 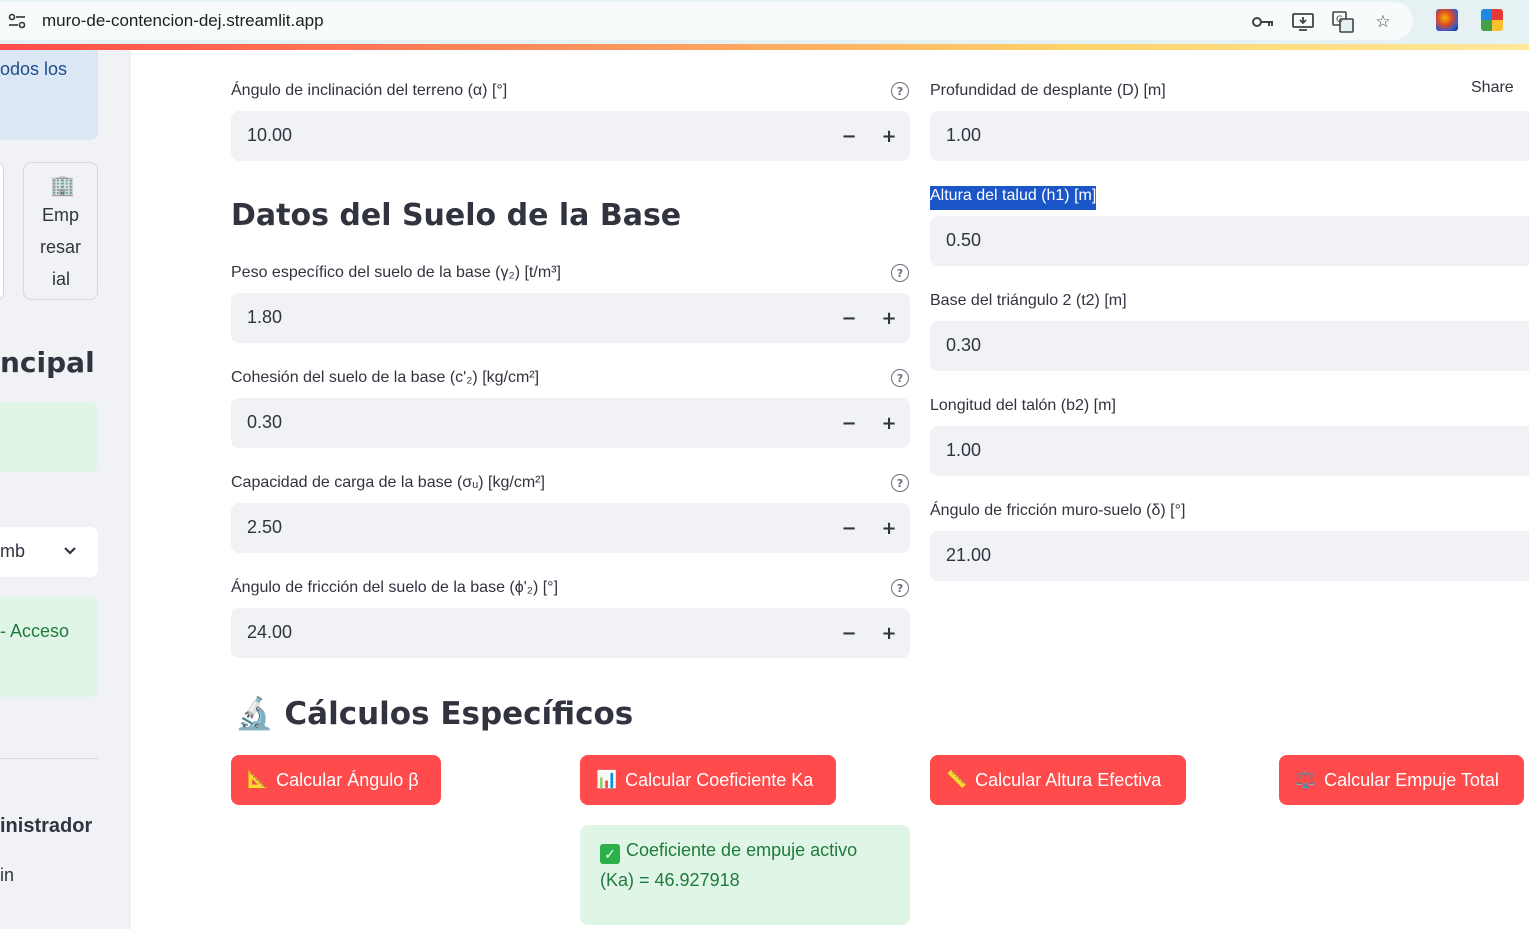 I want to click on calc-effective-height-button: 📏 Calcular Altura Efectiva, so click(x=1058, y=780).